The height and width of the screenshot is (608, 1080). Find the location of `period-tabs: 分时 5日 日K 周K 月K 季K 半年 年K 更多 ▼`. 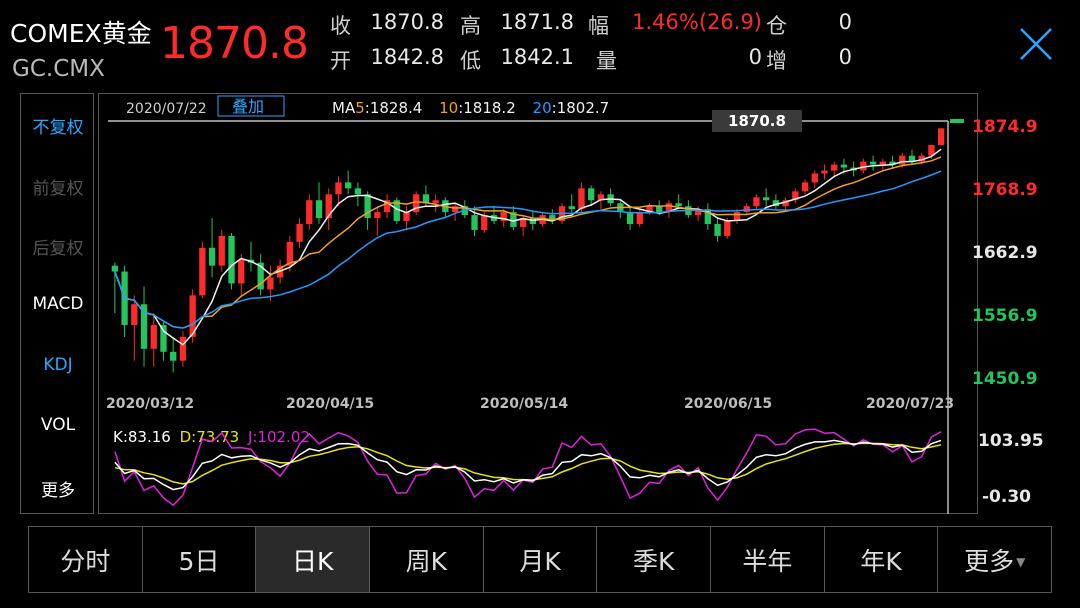

period-tabs: 分时 5日 日K 周K 月K 季K 半年 年K 更多 ▼ is located at coordinates (540, 559).